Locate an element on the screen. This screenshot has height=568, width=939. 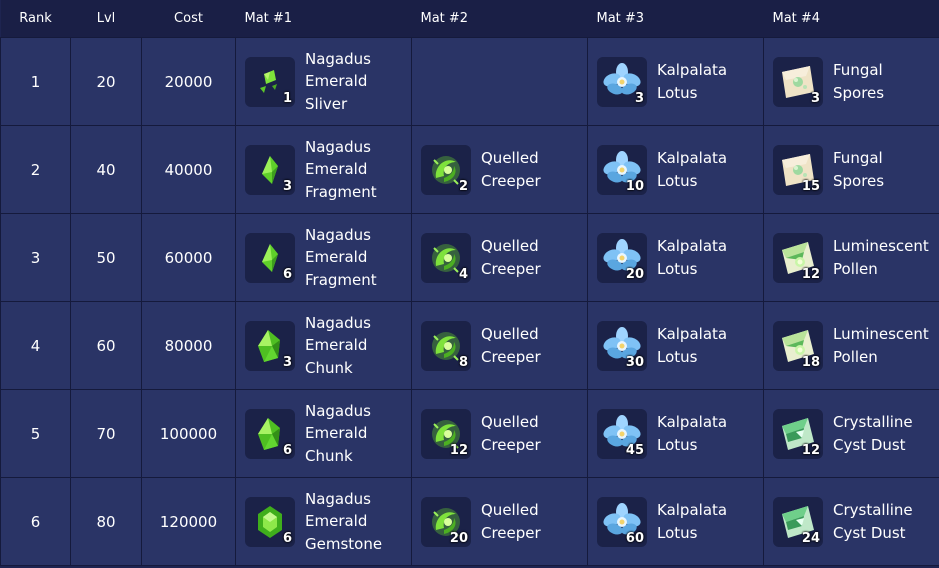
cell-mat1: 6 Nagadus Emerald Gemstone is located at coordinates (323, 521).